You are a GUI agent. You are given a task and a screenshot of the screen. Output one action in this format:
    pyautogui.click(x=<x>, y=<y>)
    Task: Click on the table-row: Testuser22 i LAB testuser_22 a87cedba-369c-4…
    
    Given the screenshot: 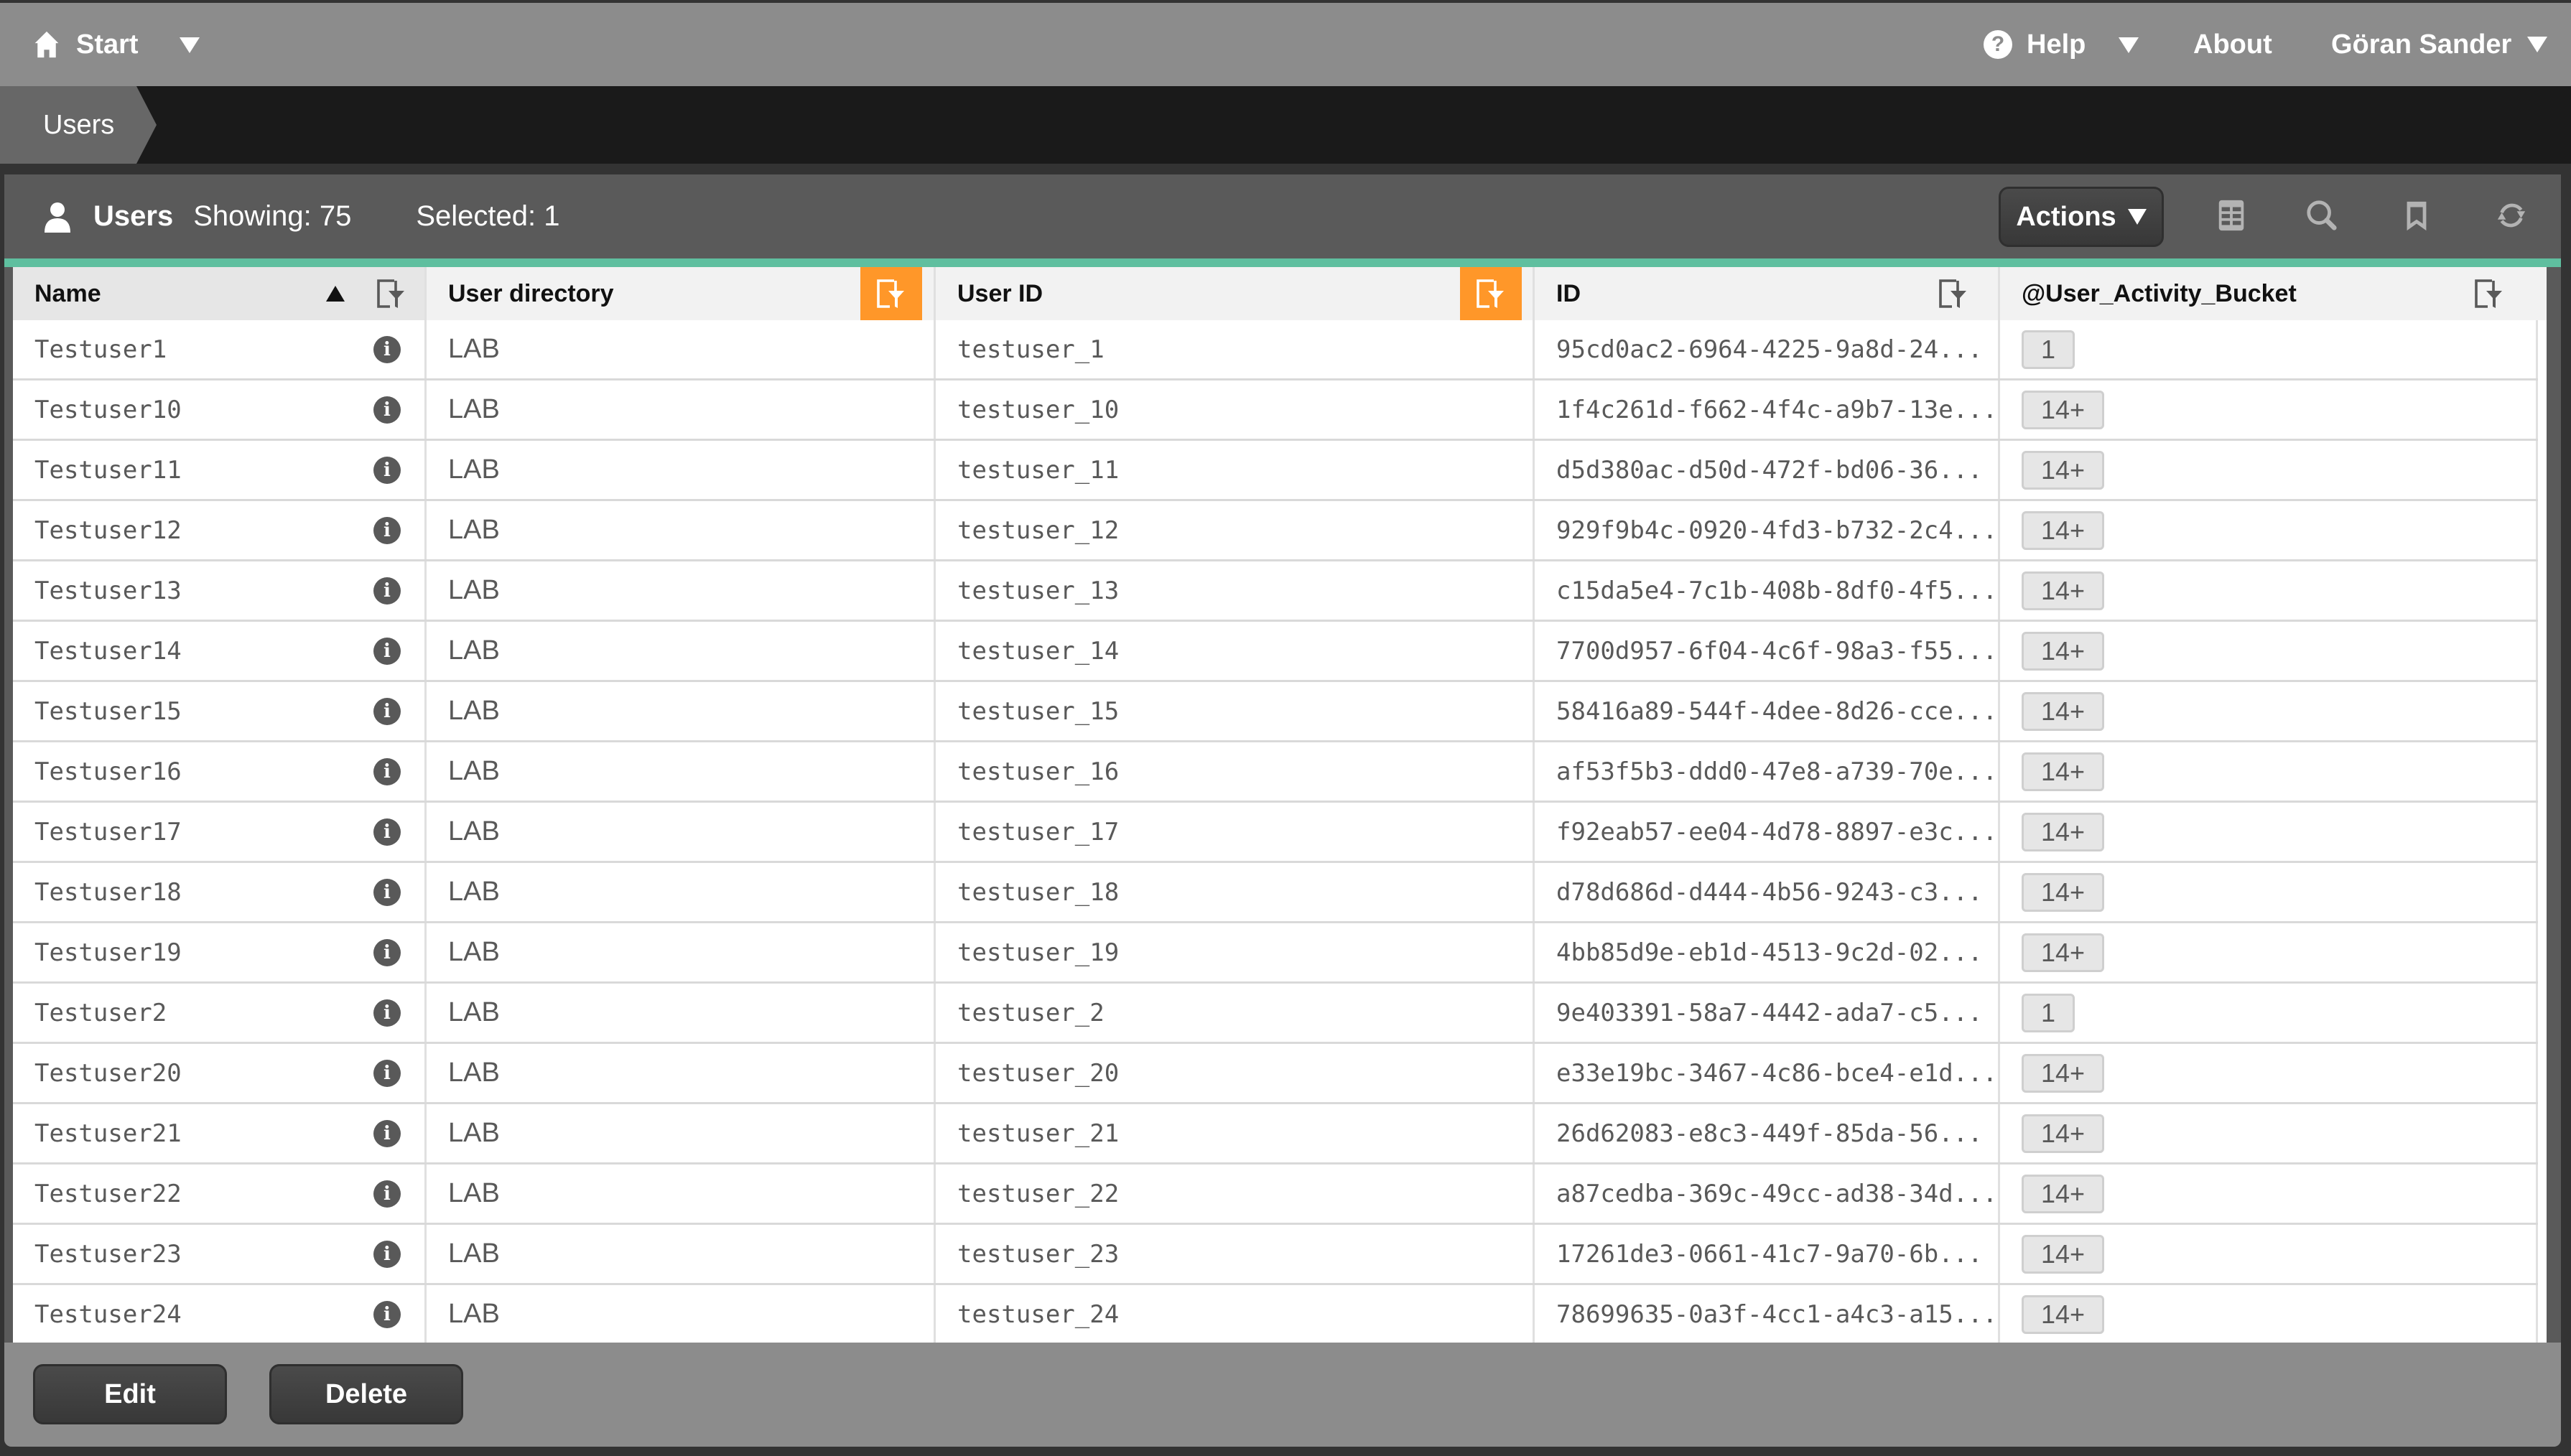 What is the action you would take?
    pyautogui.click(x=1275, y=1195)
    